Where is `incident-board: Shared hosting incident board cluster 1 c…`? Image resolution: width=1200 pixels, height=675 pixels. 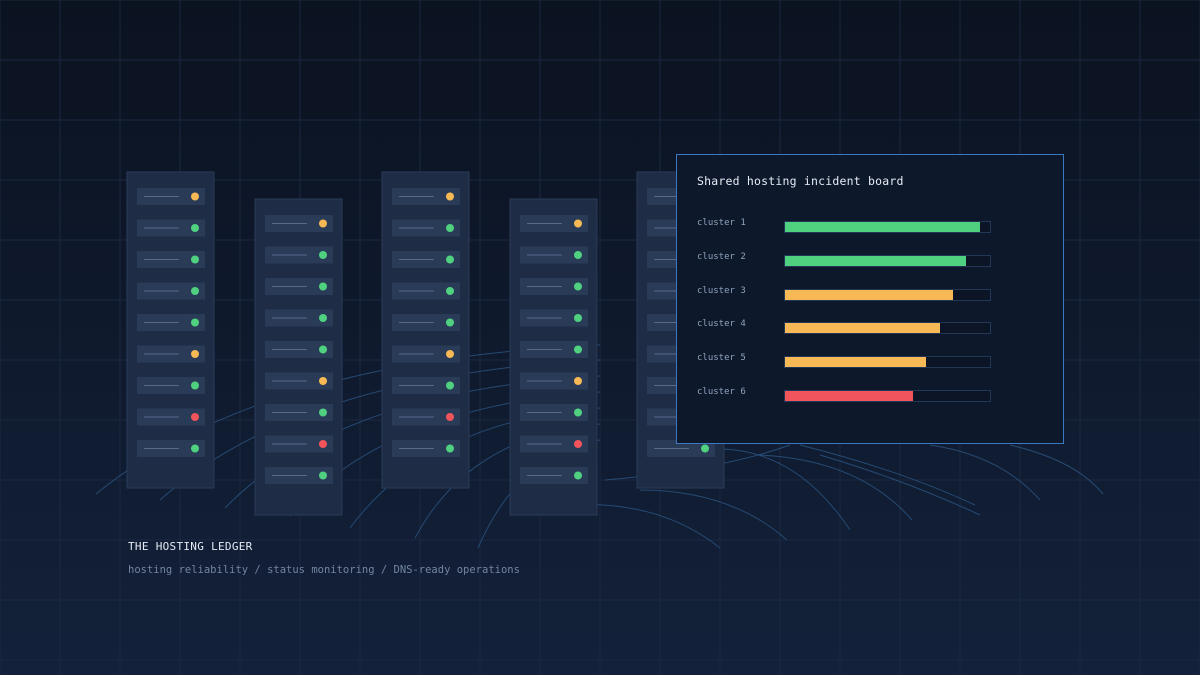 incident-board: Shared hosting incident board cluster 1 c… is located at coordinates (870, 299).